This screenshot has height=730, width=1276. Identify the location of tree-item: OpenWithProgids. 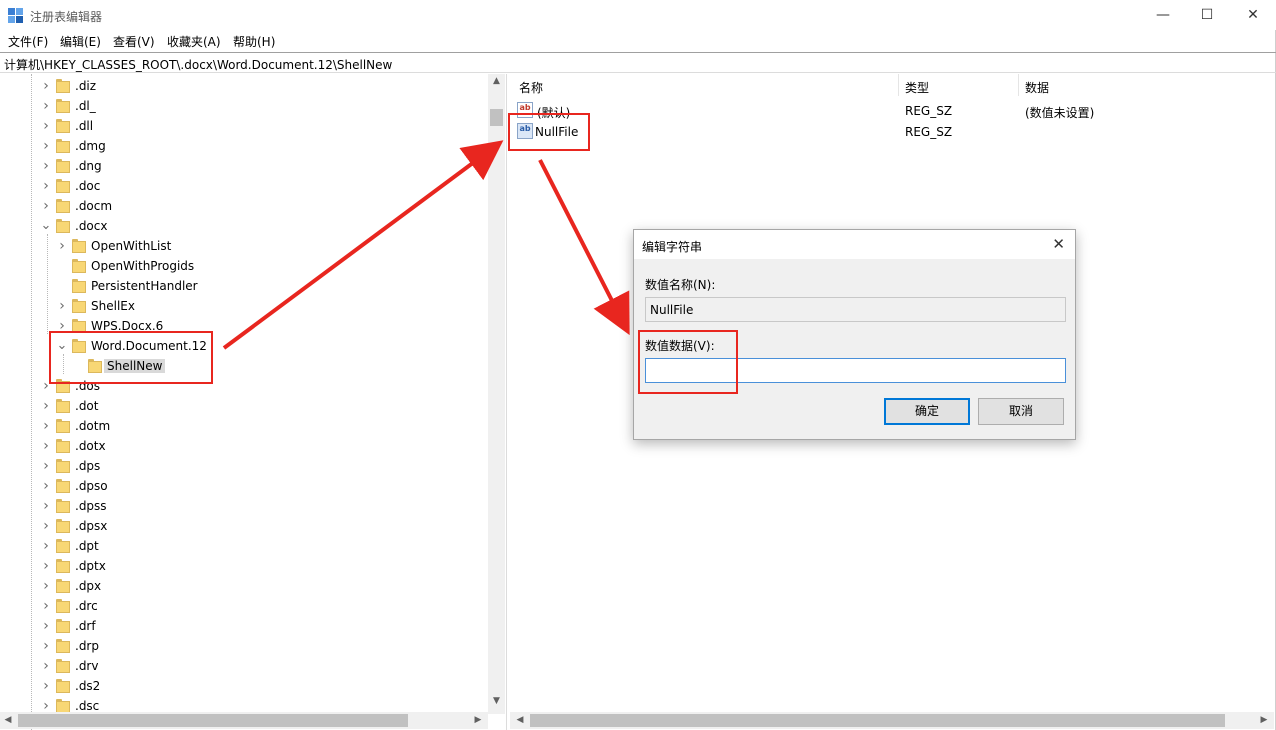
(244, 266).